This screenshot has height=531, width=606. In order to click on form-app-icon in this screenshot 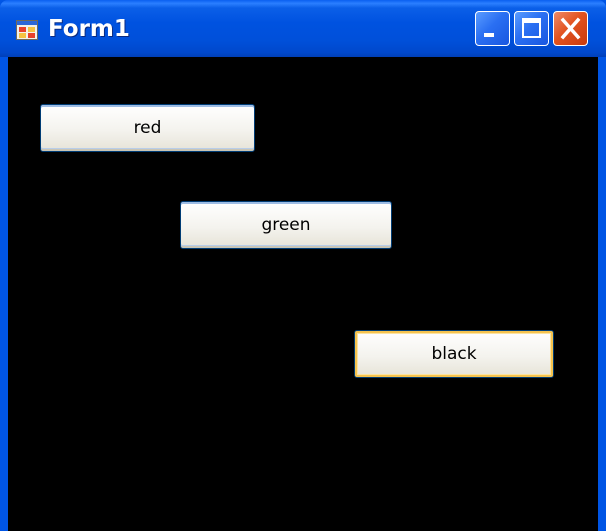, I will do `click(27, 30)`.